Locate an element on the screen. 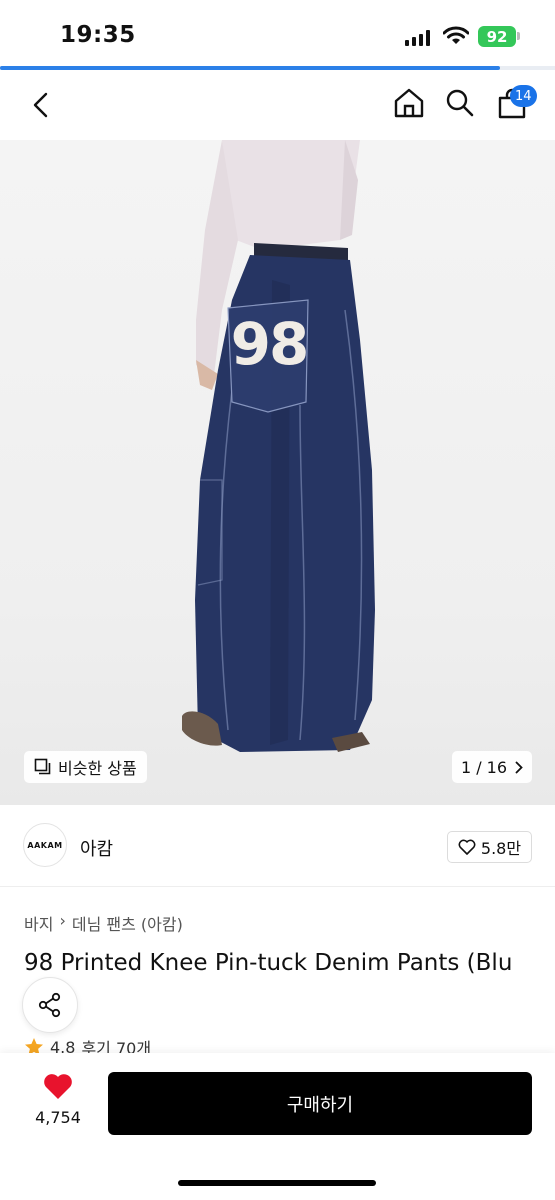 The width and height of the screenshot is (555, 1200). brand-name: 아캄 is located at coordinates (96, 848).